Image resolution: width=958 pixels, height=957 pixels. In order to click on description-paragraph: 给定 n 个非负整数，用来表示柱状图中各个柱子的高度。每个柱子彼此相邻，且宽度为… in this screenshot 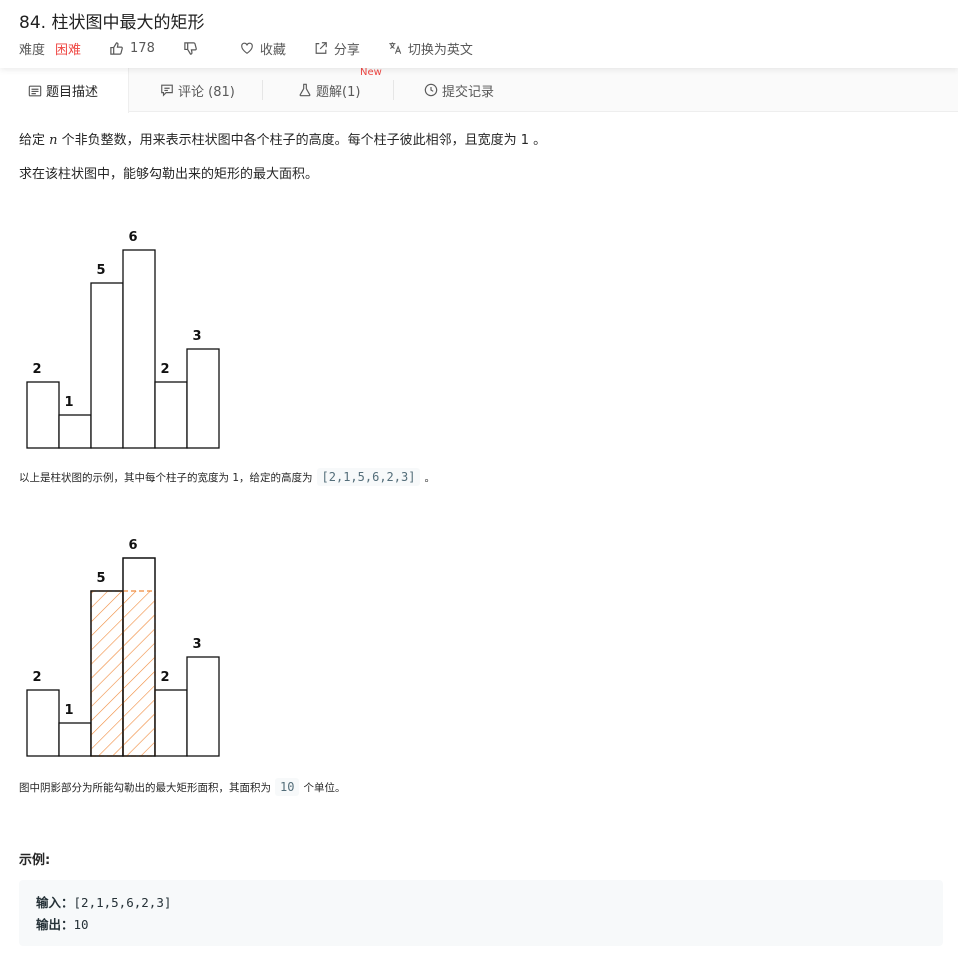, I will do `click(282, 138)`.